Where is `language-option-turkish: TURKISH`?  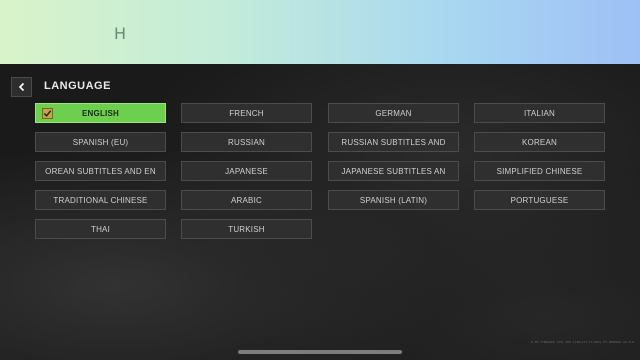 language-option-turkish: TURKISH is located at coordinates (246, 229).